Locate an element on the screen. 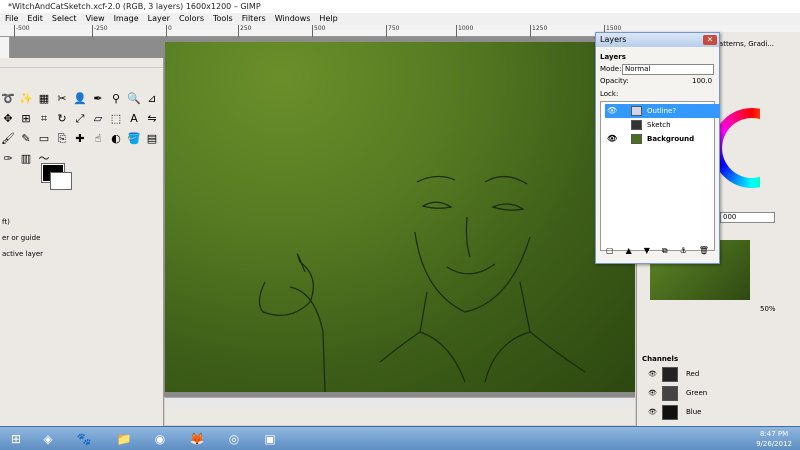 Image resolution: width=800 pixels, height=450 pixels. levels-icon: ▥ is located at coordinates (26, 159).